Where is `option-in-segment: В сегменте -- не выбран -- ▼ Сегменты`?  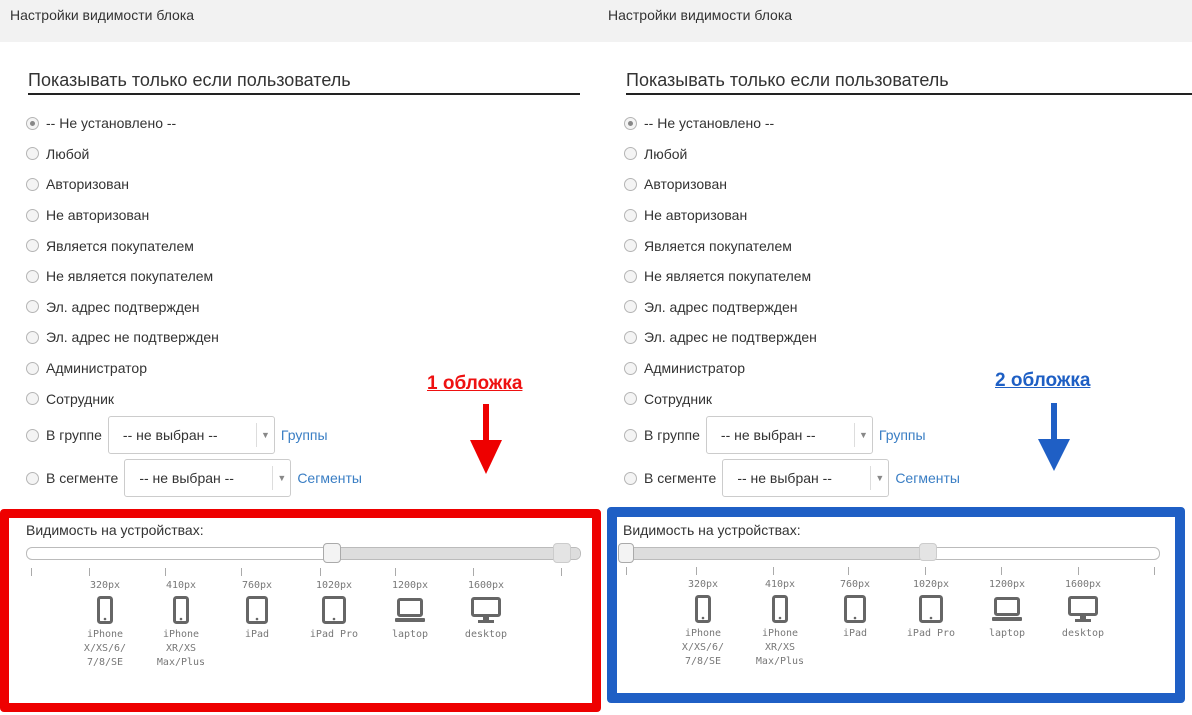
option-in-segment: В сегменте -- не выбран -- ▼ Сегменты is located at coordinates (904, 478).